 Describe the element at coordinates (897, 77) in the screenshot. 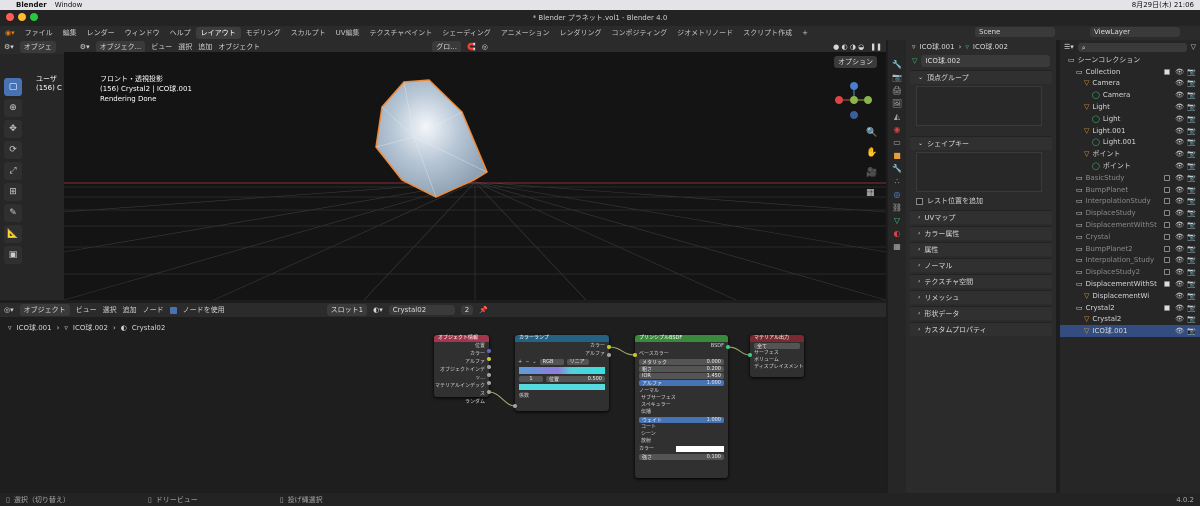

I see `render-tab-icon: 📷` at that location.